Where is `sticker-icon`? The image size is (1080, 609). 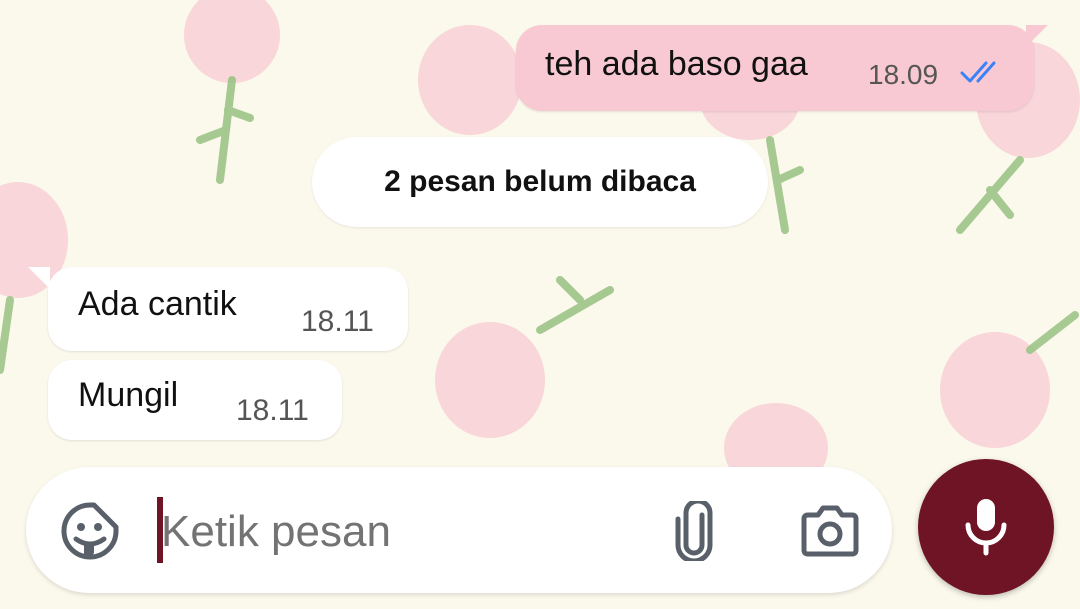 sticker-icon is located at coordinates (90, 533).